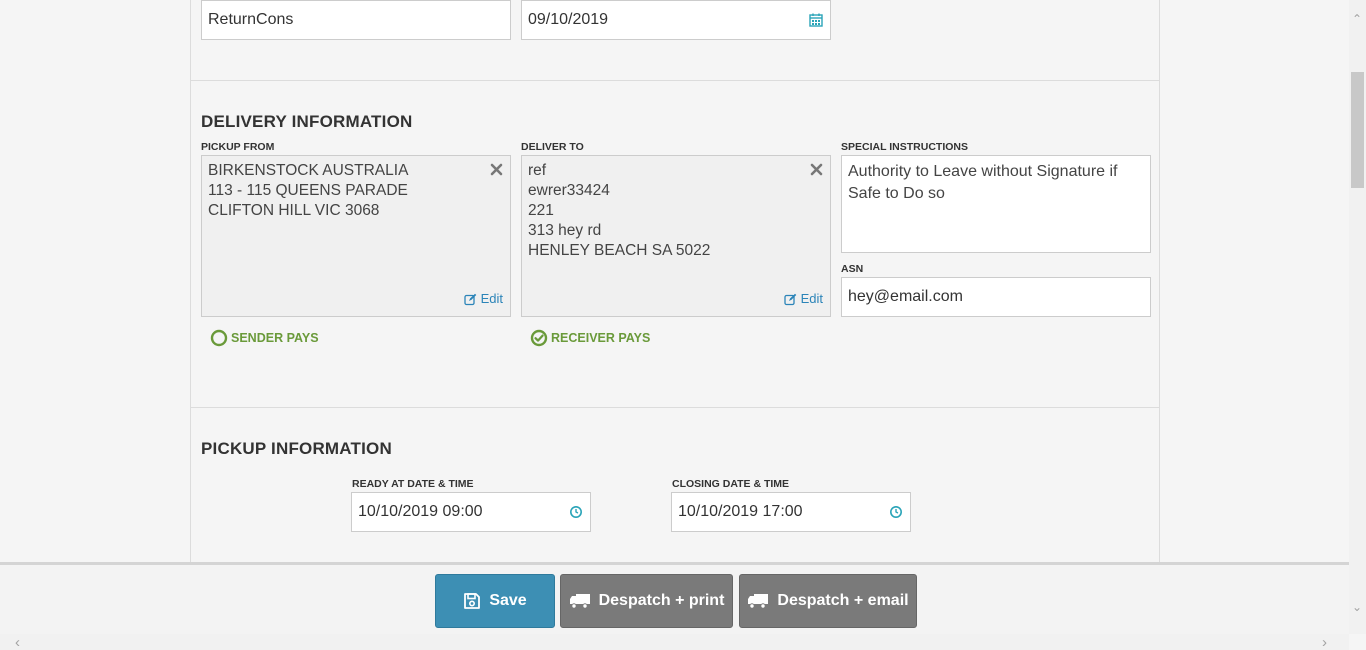 The width and height of the screenshot is (1366, 650). What do you see at coordinates (307, 121) in the screenshot?
I see `delivery-section-title: DELIVERY INFORMATION` at bounding box center [307, 121].